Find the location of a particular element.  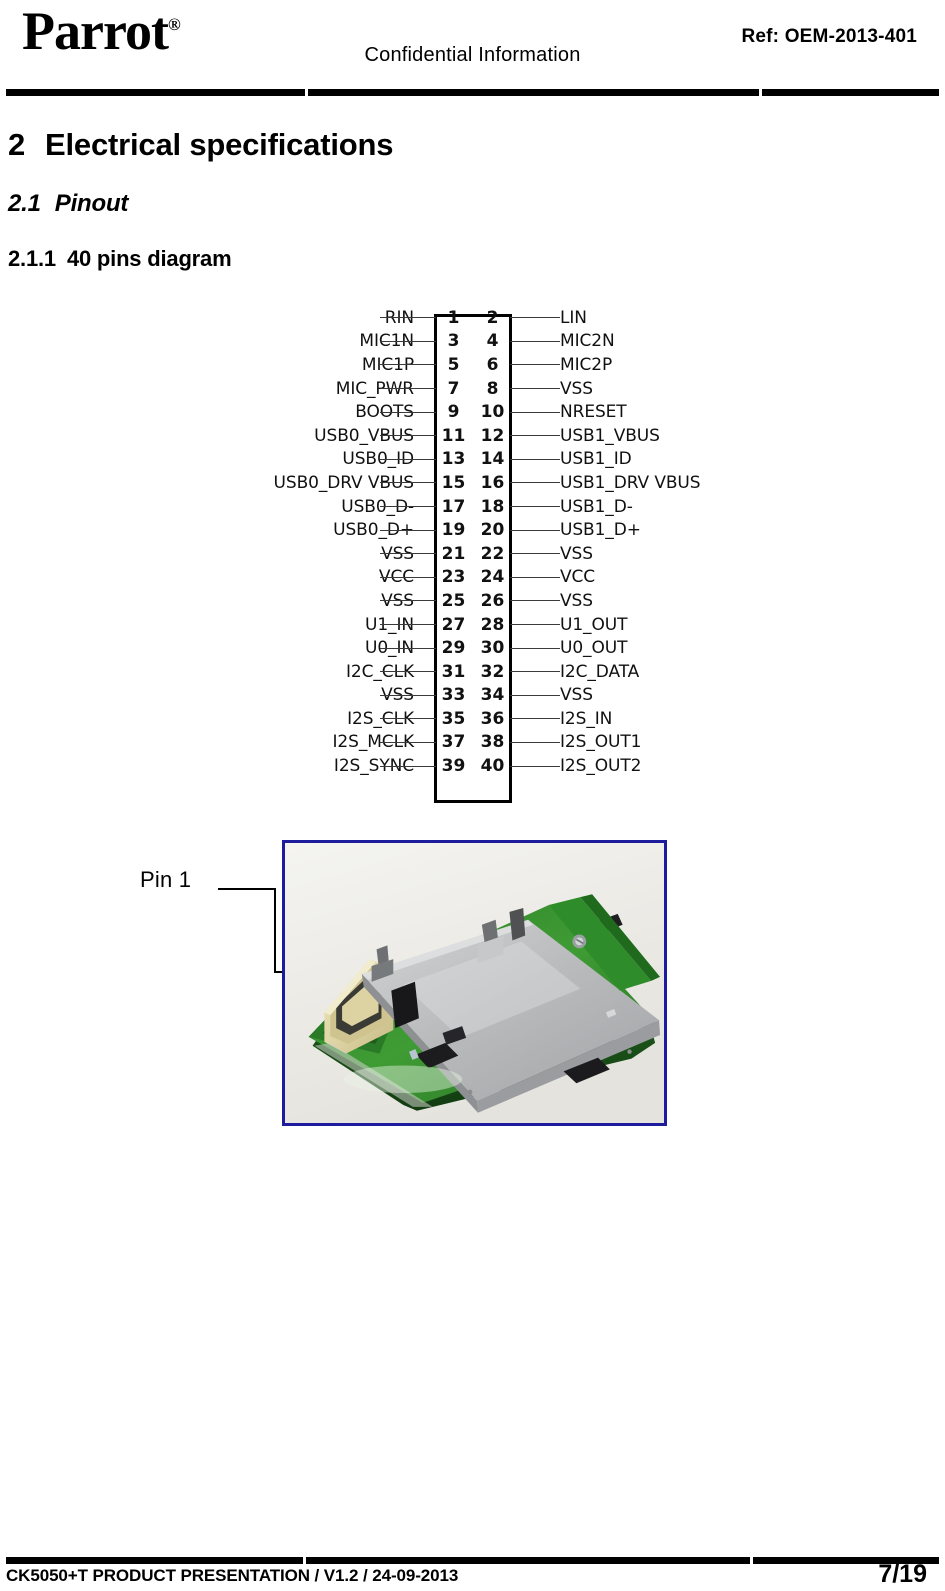

section-heading-level2: 2.1 Pinout is located at coordinates (68, 204).